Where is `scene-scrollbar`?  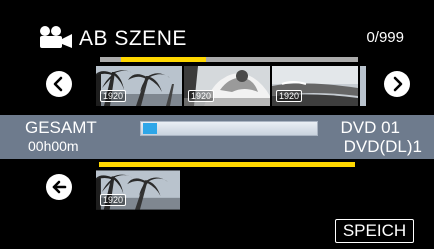
scene-scrollbar is located at coordinates (229, 59).